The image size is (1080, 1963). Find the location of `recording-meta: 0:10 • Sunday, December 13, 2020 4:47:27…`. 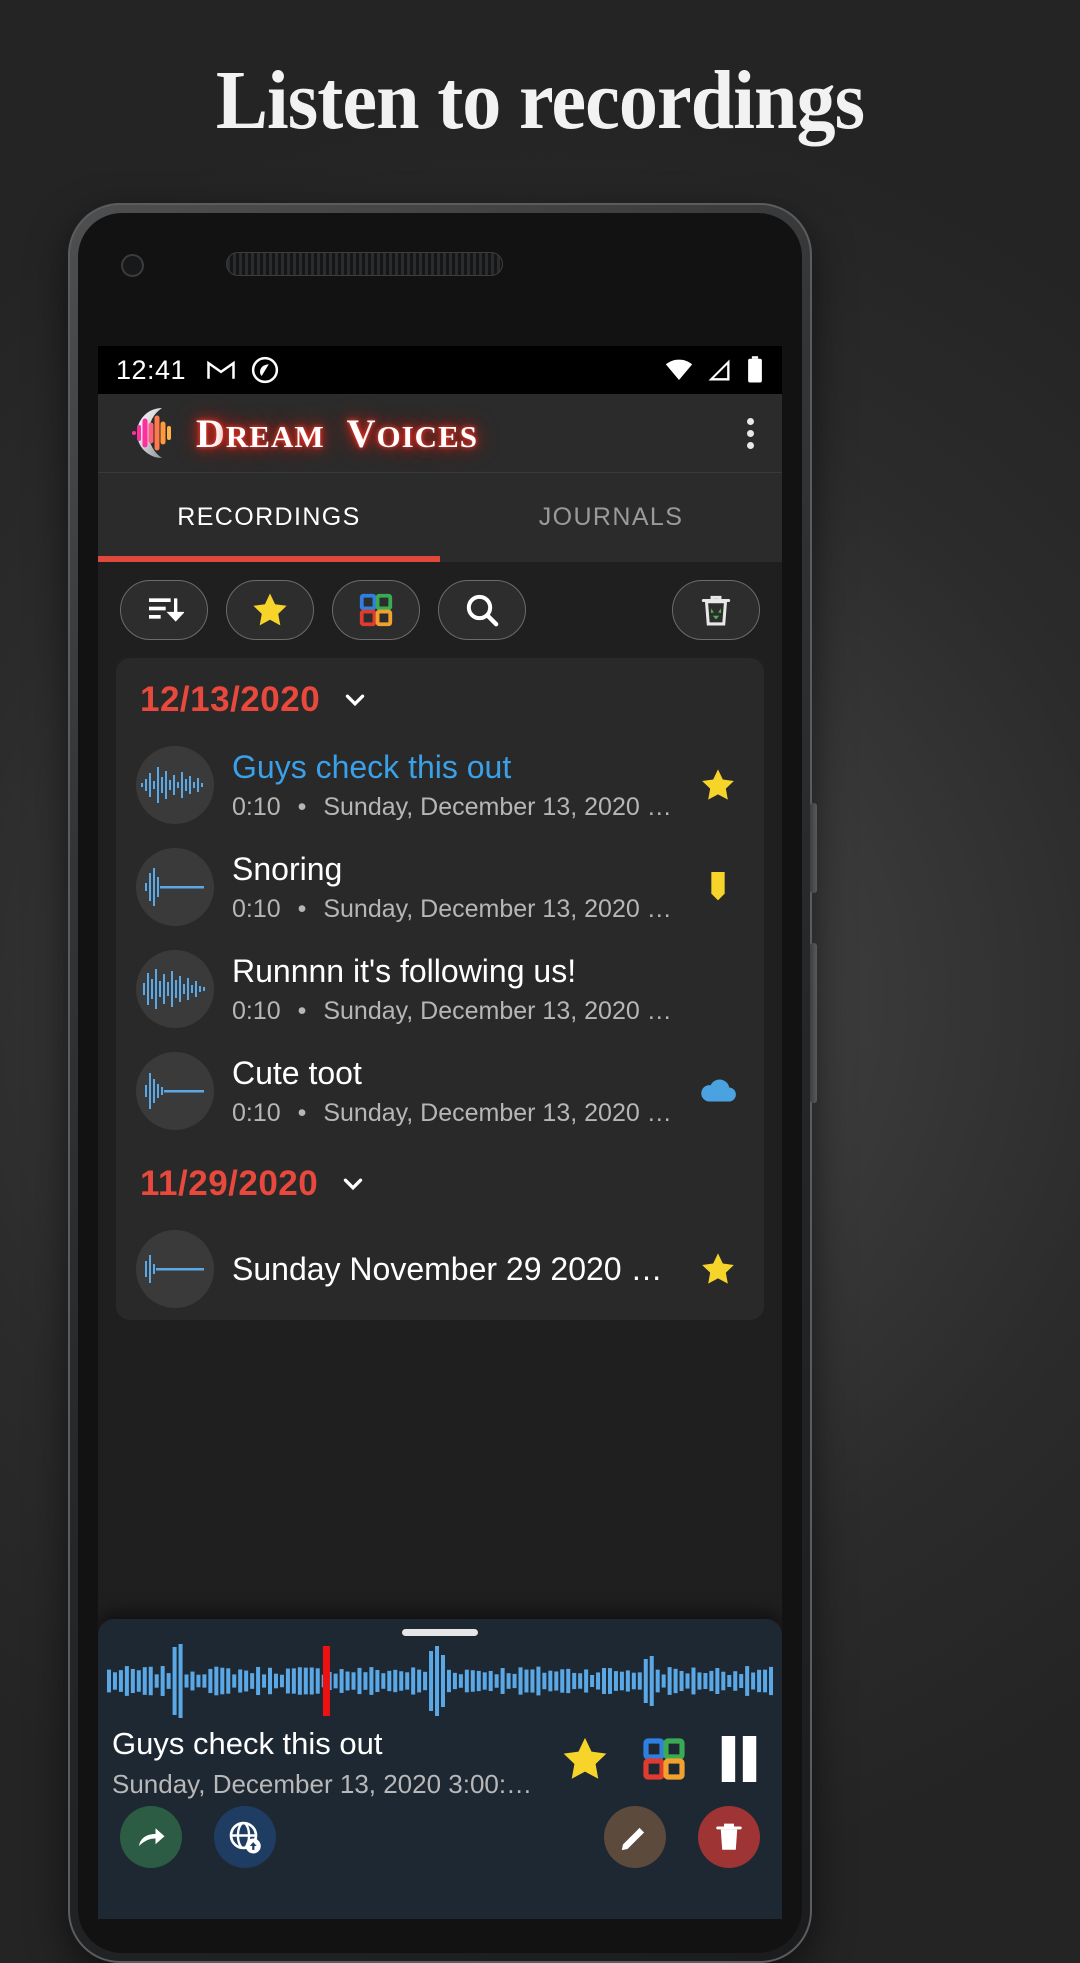

recording-meta: 0:10 • Sunday, December 13, 2020 4:47:27… is located at coordinates (453, 1113).